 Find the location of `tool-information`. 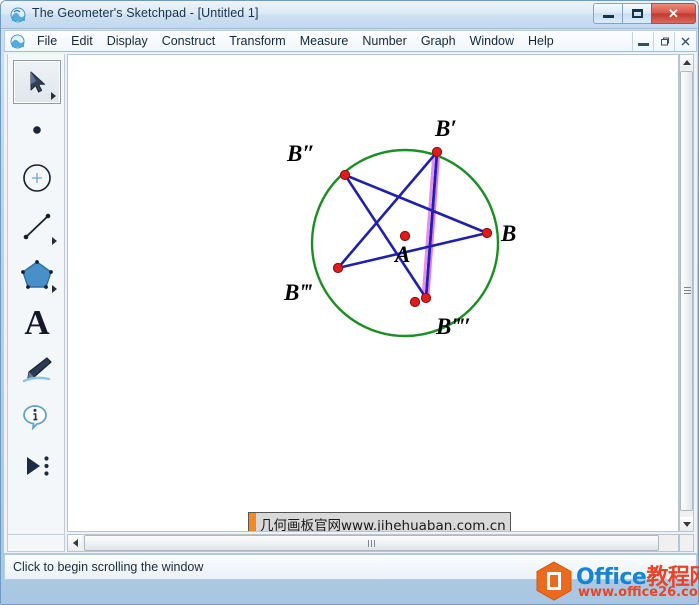

tool-information is located at coordinates (37, 418).